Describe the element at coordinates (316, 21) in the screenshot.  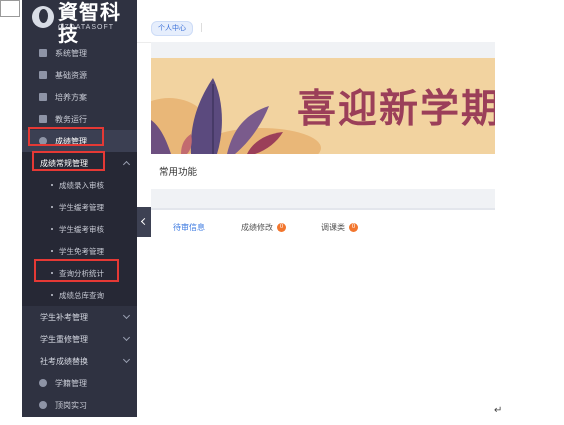
I see `topbar: 个人中心` at that location.